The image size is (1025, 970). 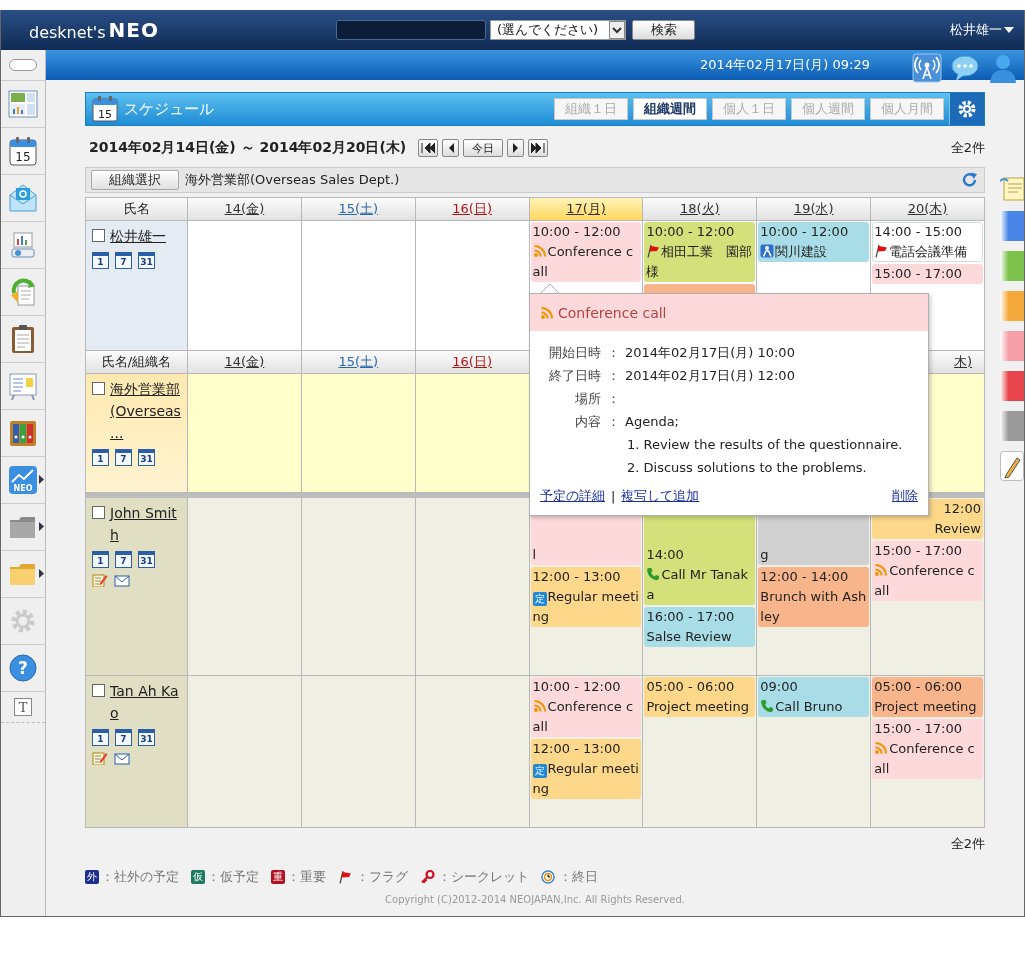 What do you see at coordinates (306, 877) in the screenshot?
I see `legend-label: ：重要` at bounding box center [306, 877].